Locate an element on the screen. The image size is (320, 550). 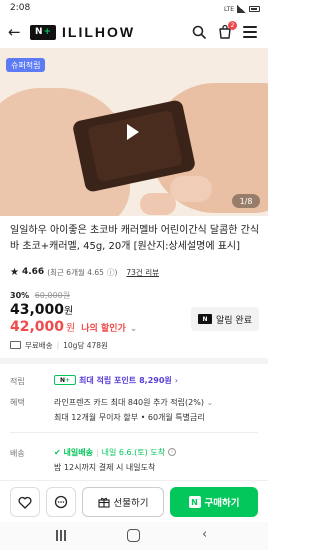
wishlist-button is located at coordinates (25, 502).